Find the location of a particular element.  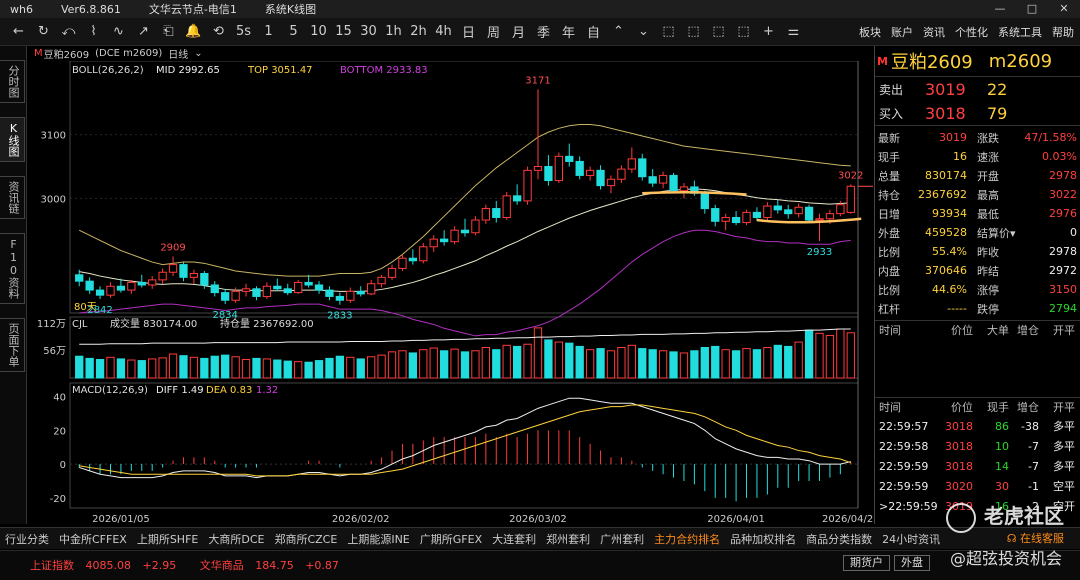

toolbar-item-1: ↻ is located at coordinates (43, 31).